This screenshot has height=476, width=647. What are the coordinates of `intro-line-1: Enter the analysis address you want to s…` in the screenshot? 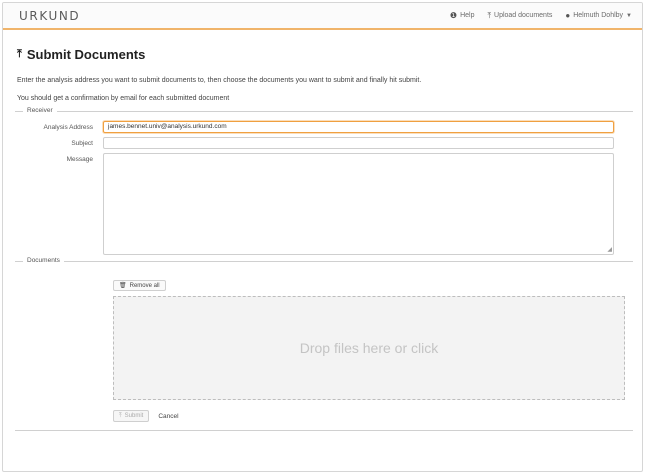 It's located at (219, 80).